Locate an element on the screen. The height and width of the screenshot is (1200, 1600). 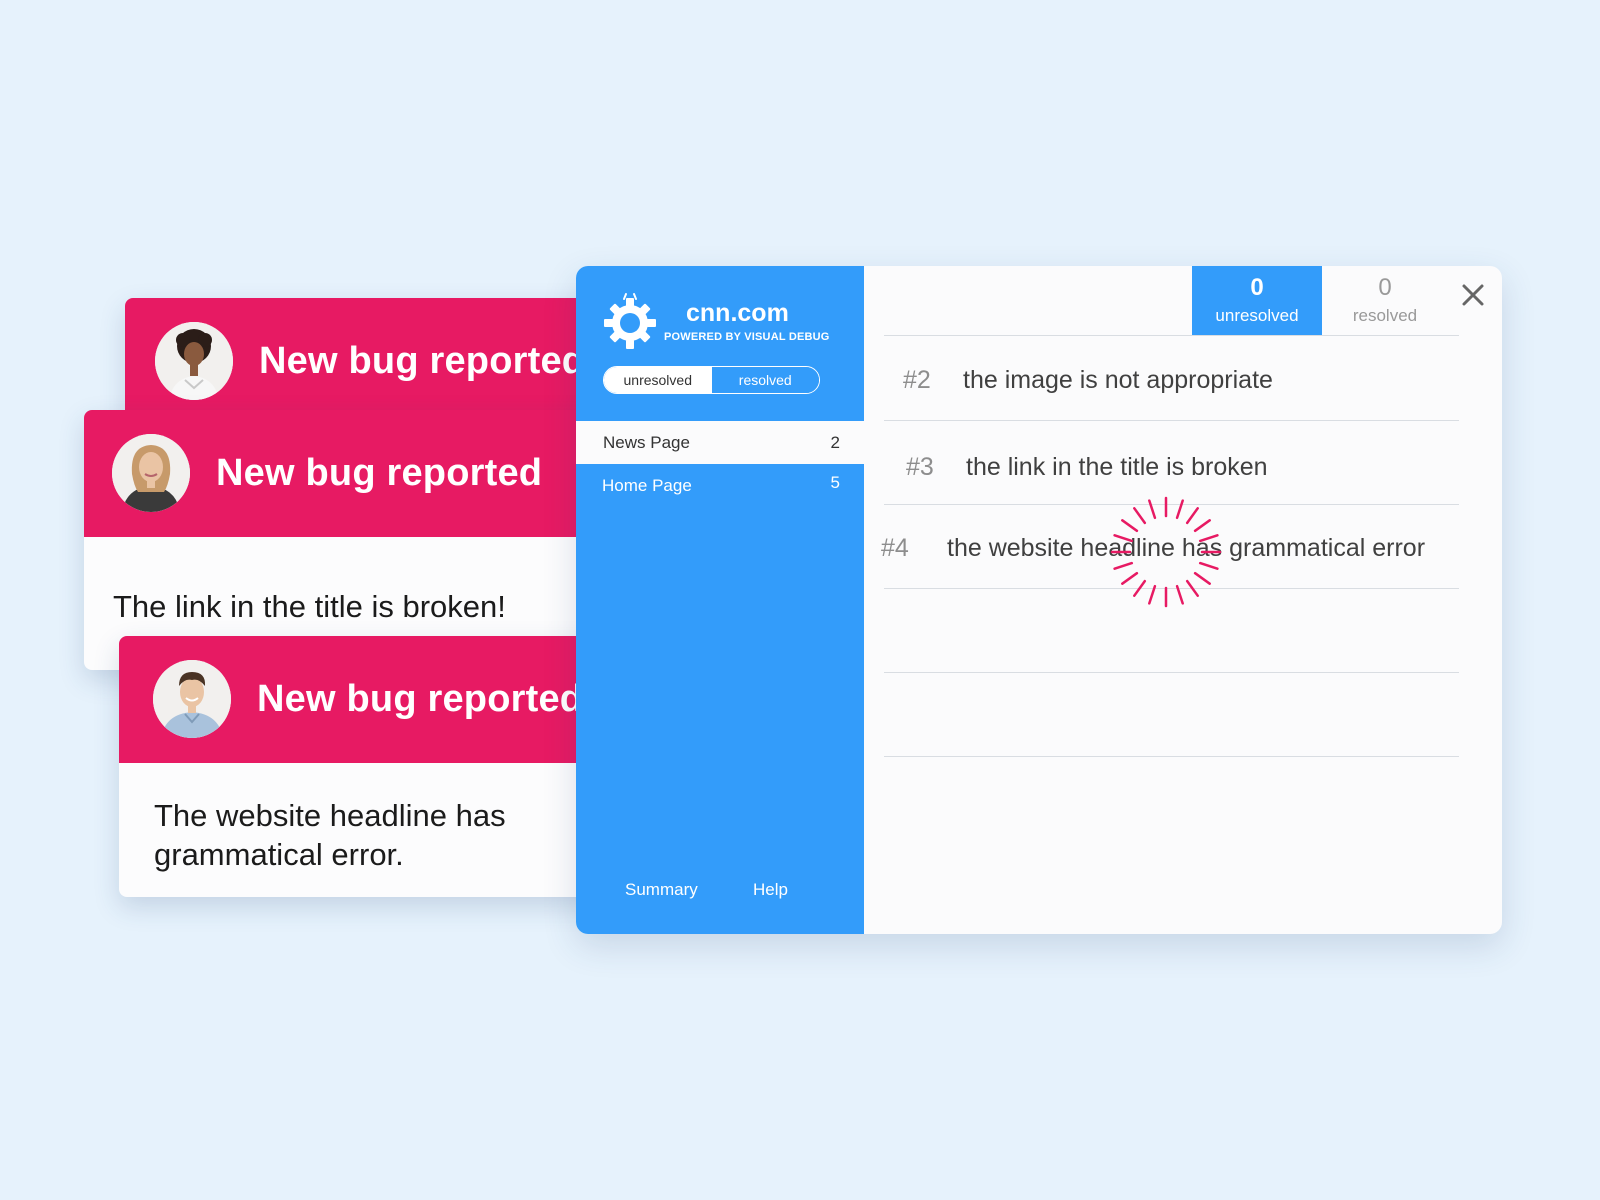
unresolved-count: 0 is located at coordinates (1257, 287).